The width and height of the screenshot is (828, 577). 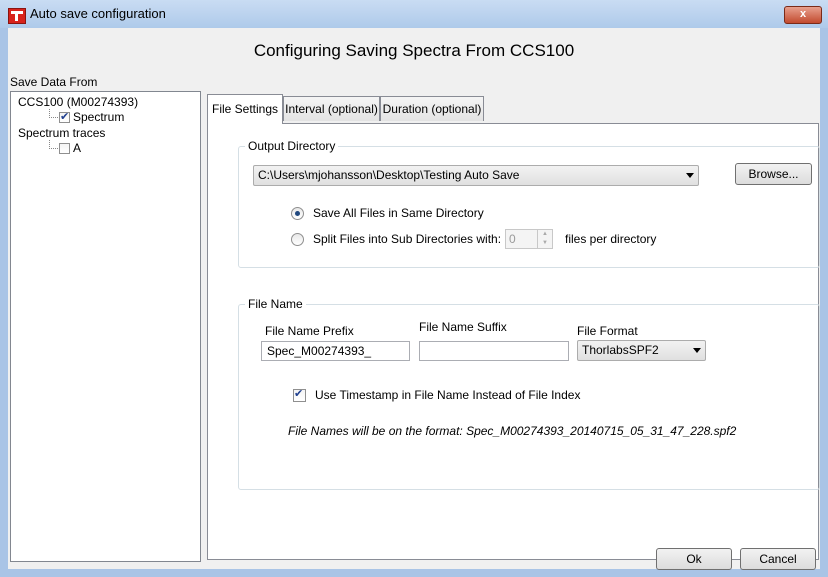 What do you see at coordinates (694, 559) in the screenshot?
I see `ok-button: Ok` at bounding box center [694, 559].